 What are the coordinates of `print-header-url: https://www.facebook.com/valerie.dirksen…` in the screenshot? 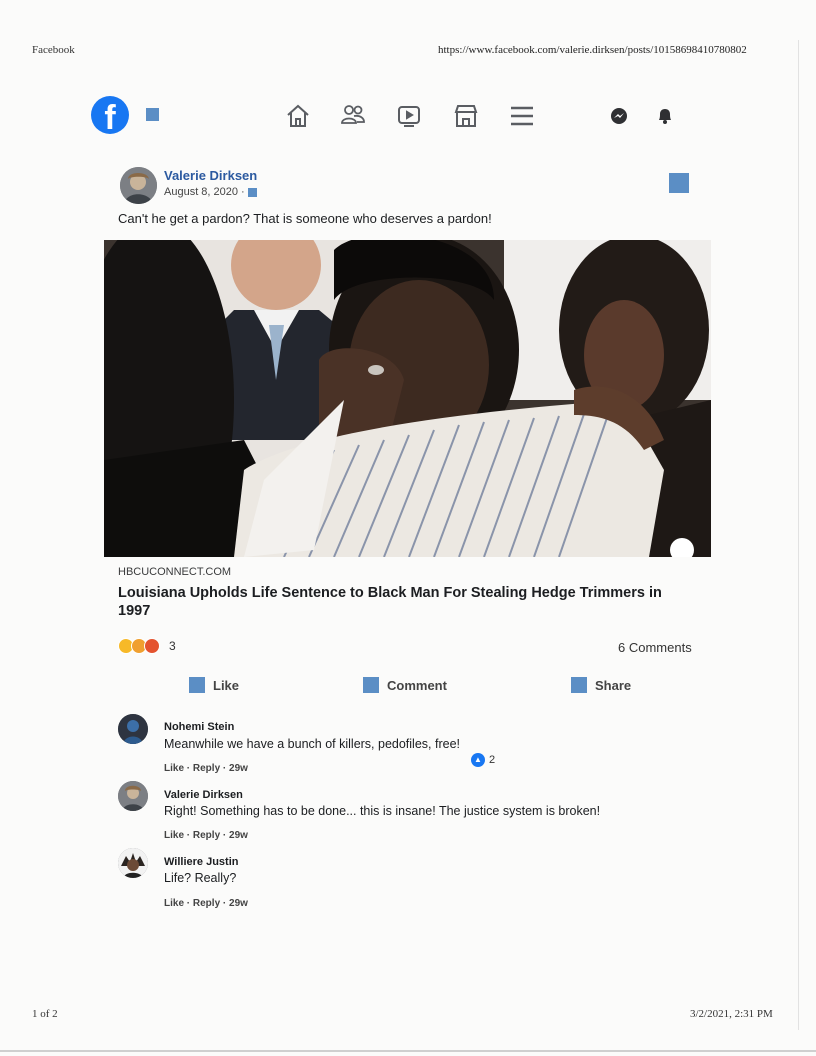 It's located at (592, 50).